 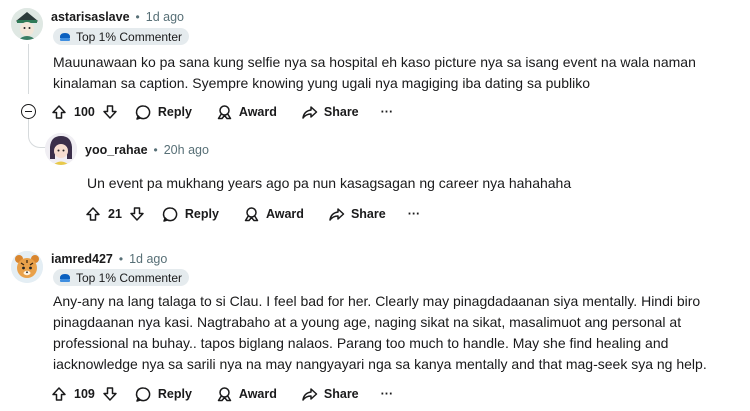 I want to click on reply-thread-connector, so click(x=37, y=133).